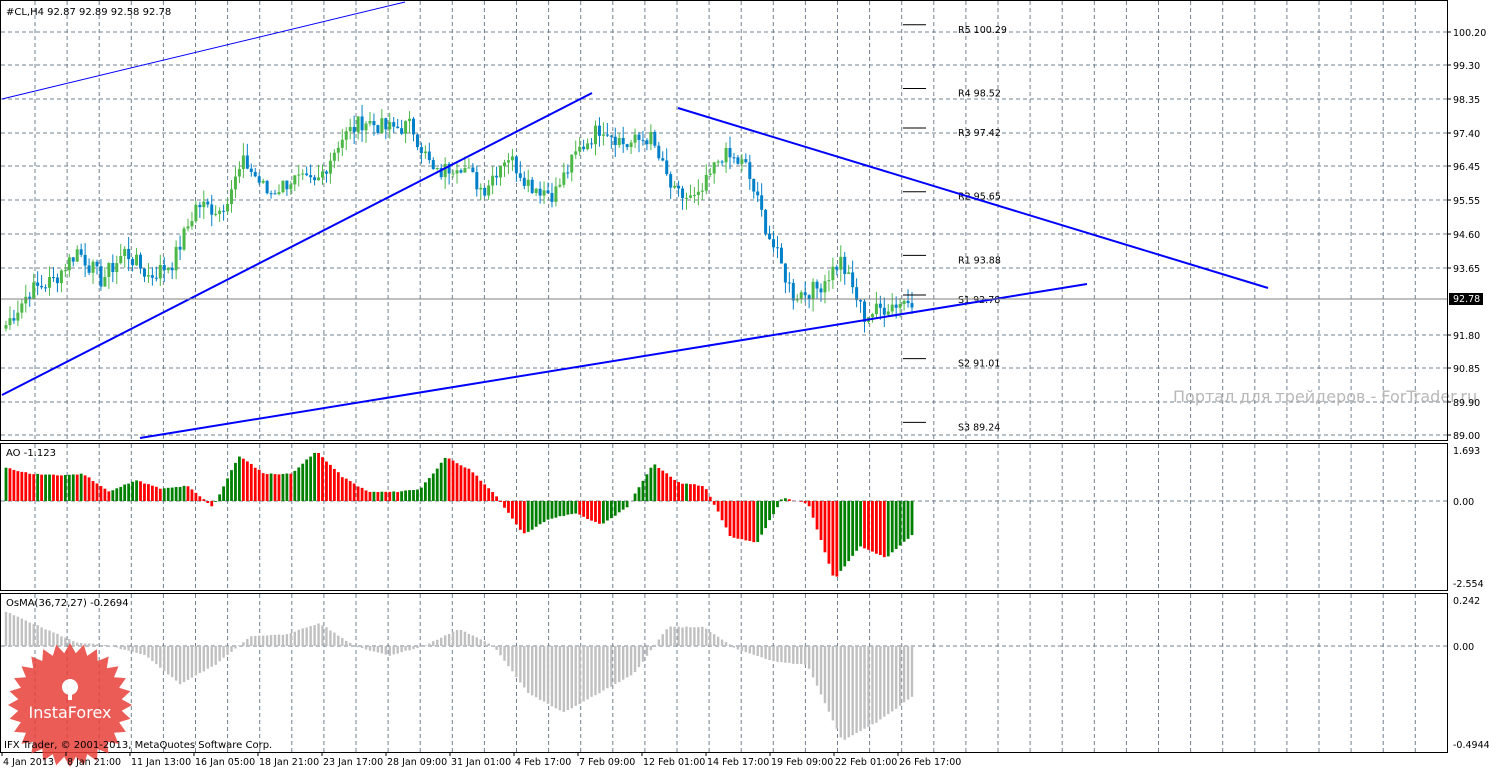 Image resolution: width=1489 pixels, height=770 pixels. I want to click on price-label: 90.85, so click(1466, 369).